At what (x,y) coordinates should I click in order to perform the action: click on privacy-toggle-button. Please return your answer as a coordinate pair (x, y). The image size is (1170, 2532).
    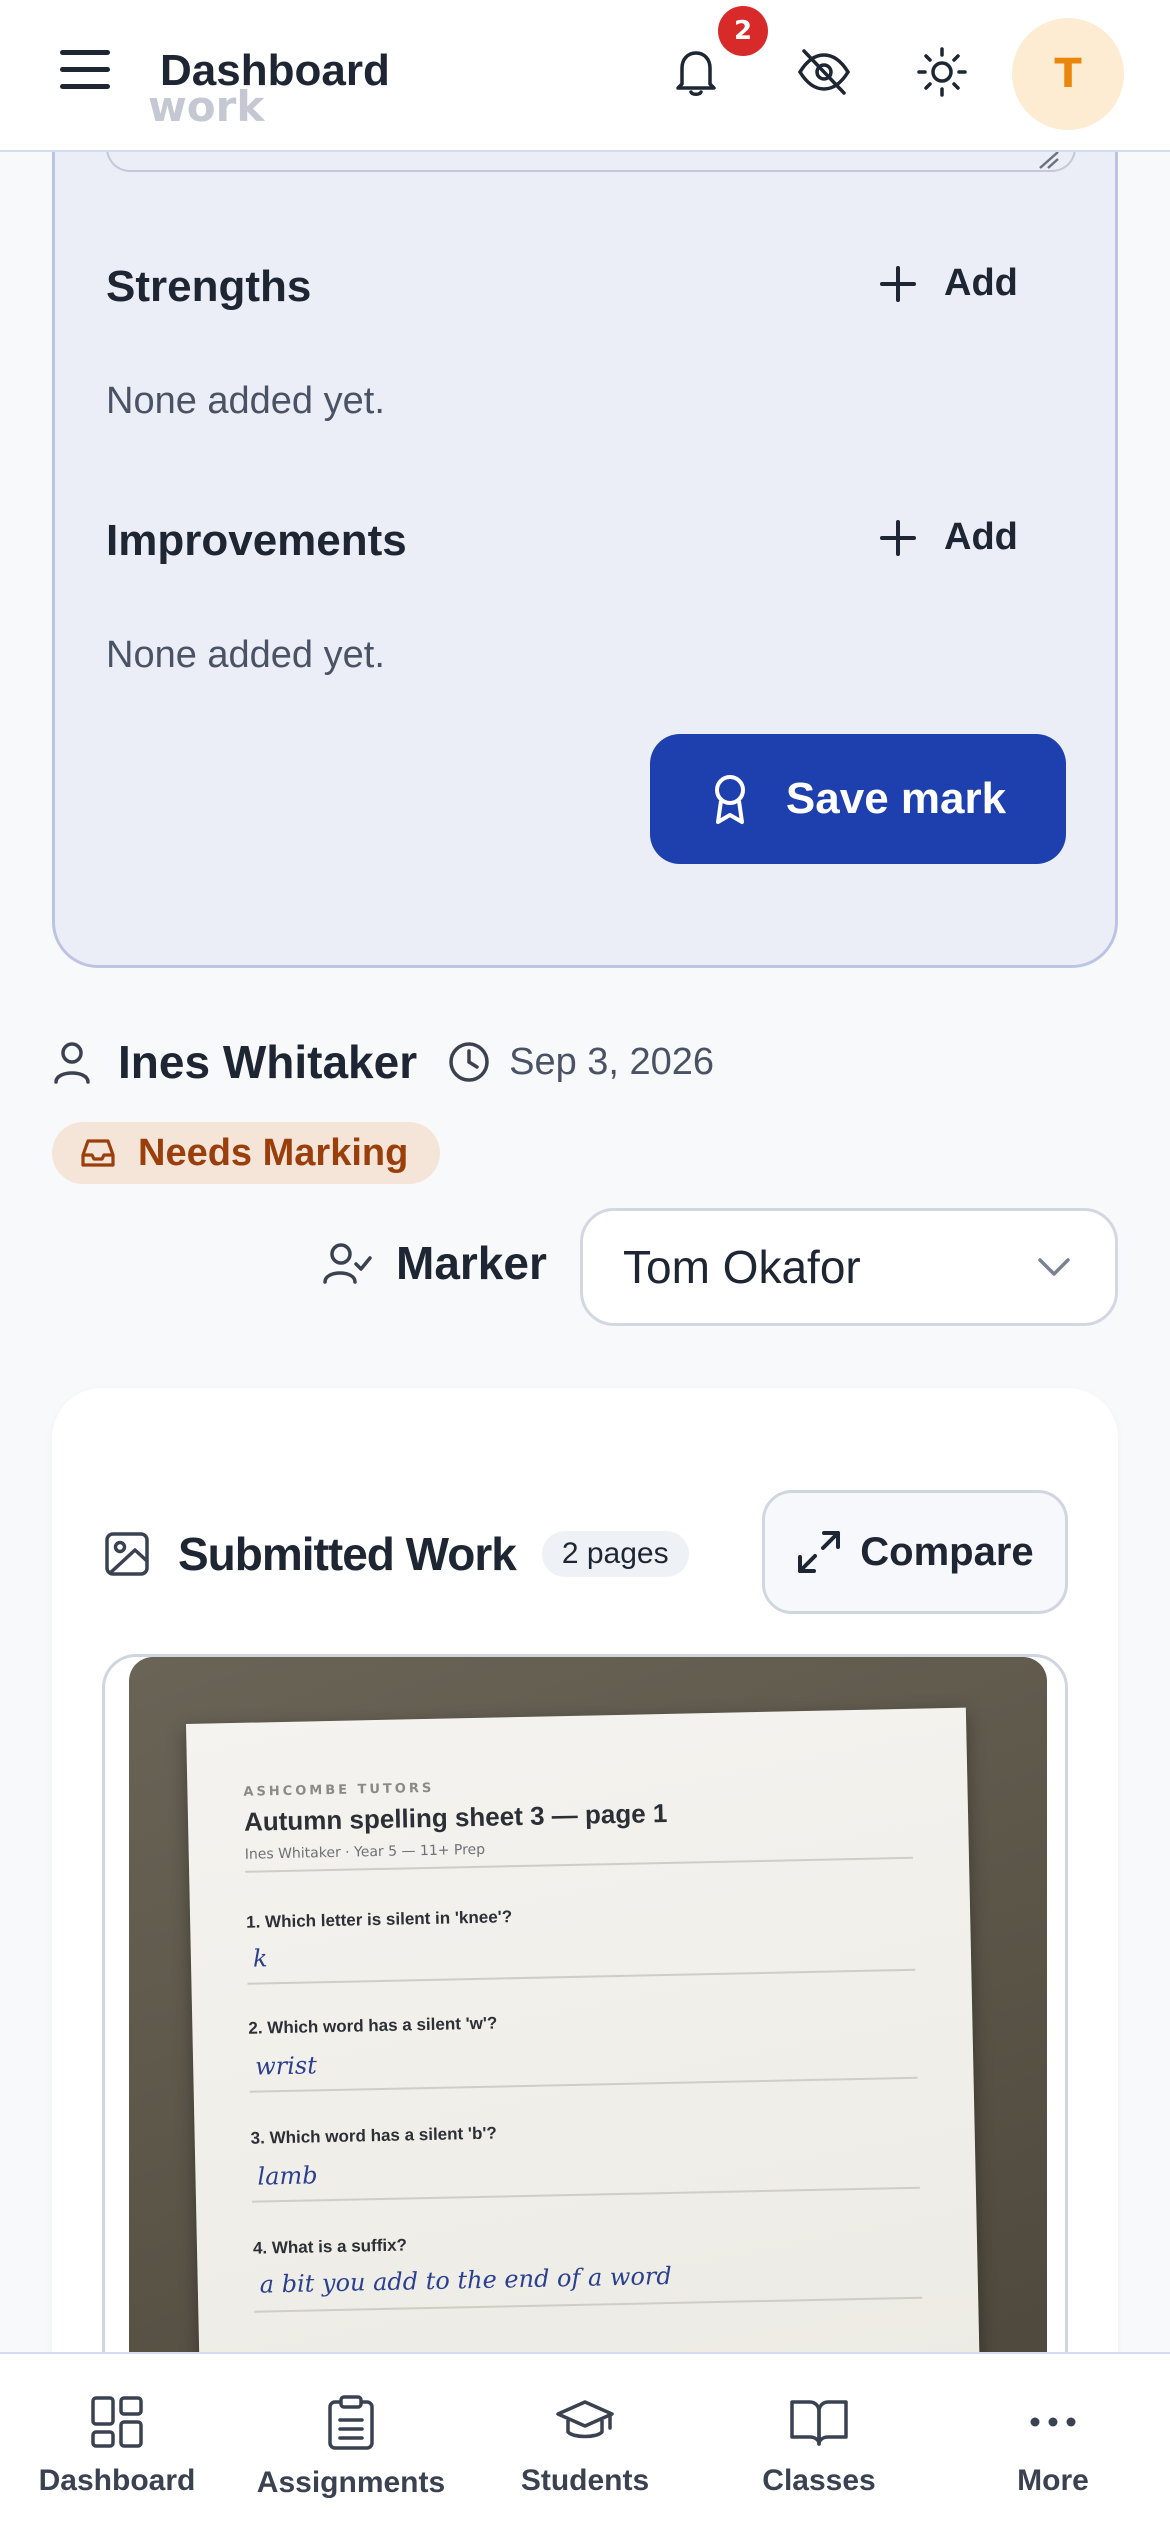
    Looking at the image, I should click on (824, 72).